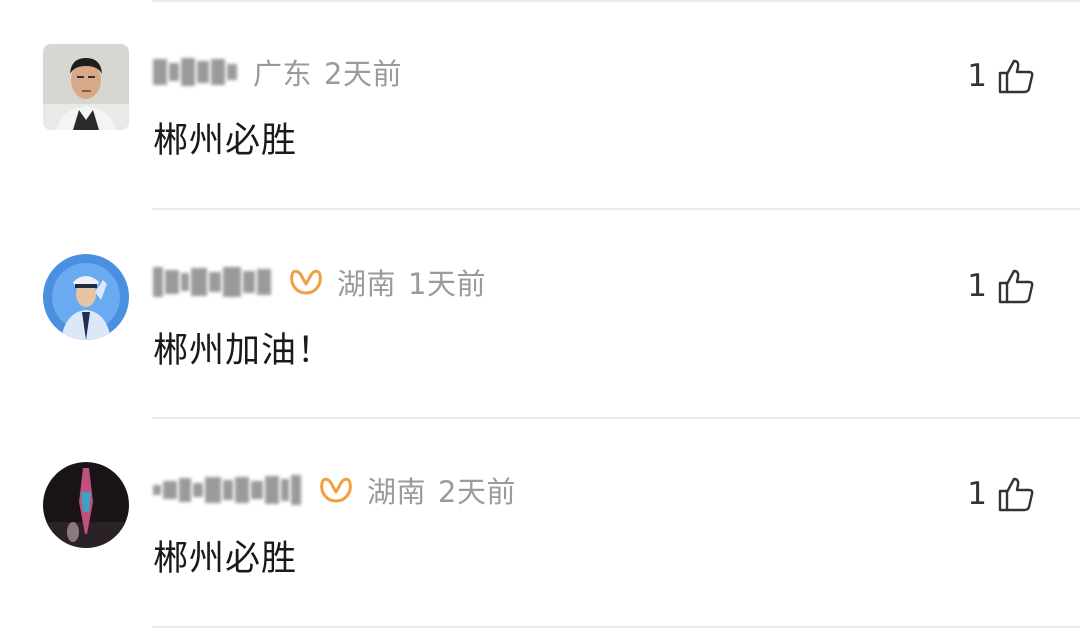 Image resolution: width=1080 pixels, height=634 pixels. I want to click on comment-text: 郴州加油！, so click(243, 351).